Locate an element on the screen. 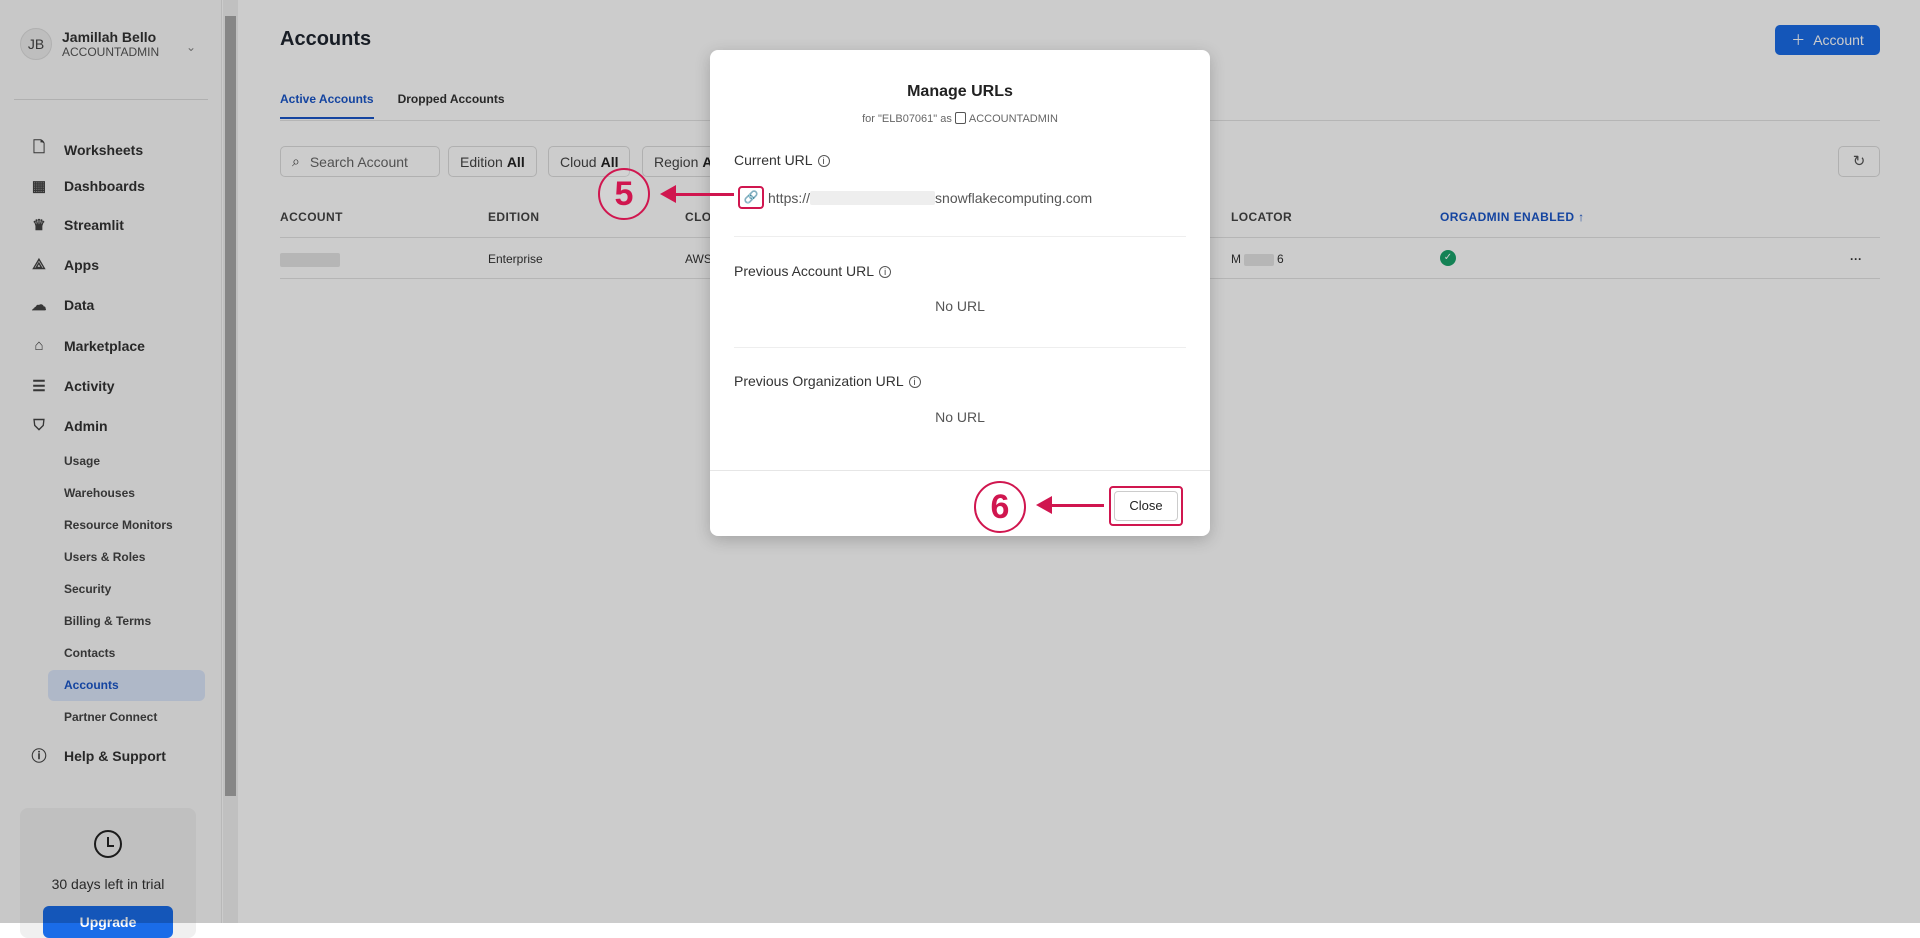 Image resolution: width=1920 pixels, height=938 pixels. current-url-label: Current URL i is located at coordinates (782, 160).